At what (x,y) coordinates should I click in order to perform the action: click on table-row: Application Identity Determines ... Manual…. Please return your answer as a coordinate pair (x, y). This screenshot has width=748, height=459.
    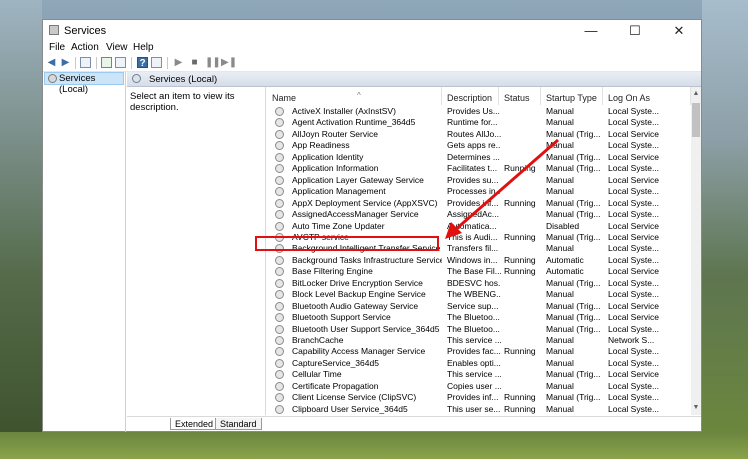
    Looking at the image, I should click on (479, 158).